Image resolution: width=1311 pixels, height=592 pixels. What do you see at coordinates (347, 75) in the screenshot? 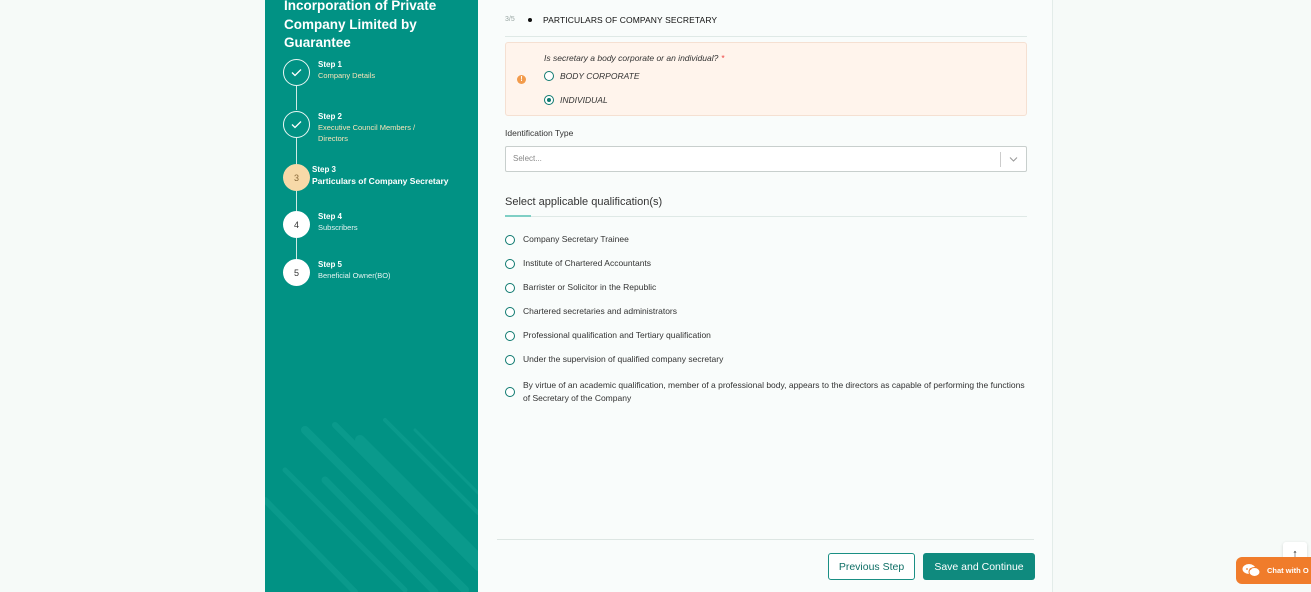
I see `step-name: Company Details` at bounding box center [347, 75].